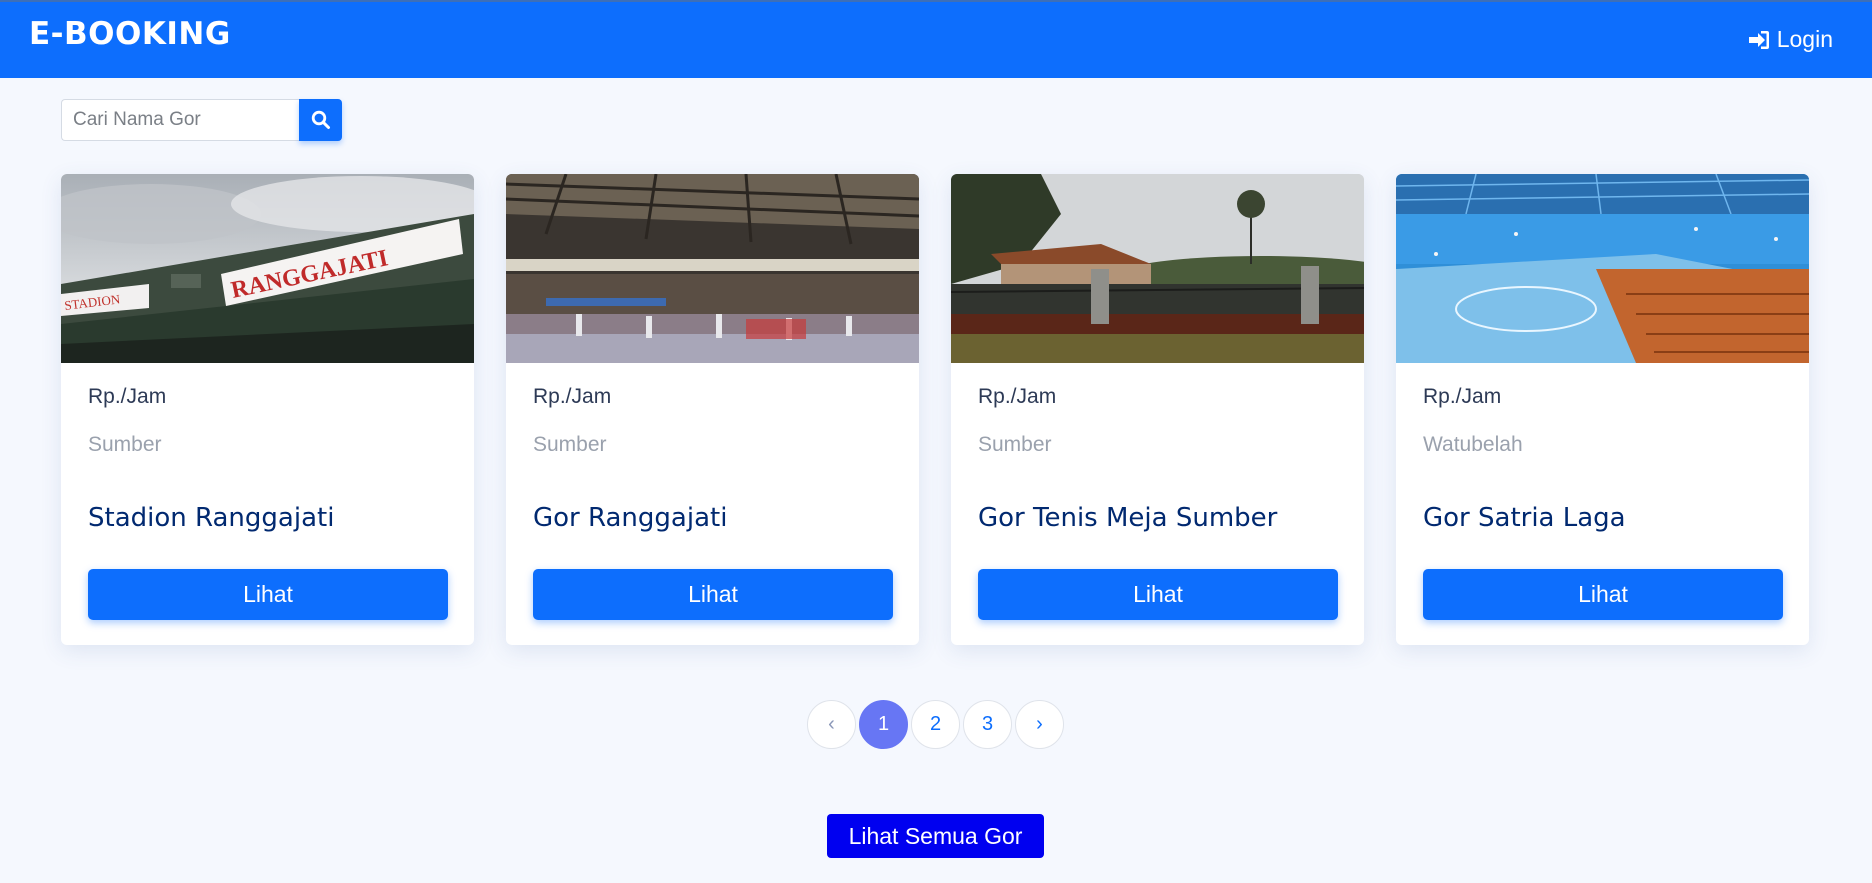 The width and height of the screenshot is (1872, 883). I want to click on login-link: Login, so click(1790, 39).